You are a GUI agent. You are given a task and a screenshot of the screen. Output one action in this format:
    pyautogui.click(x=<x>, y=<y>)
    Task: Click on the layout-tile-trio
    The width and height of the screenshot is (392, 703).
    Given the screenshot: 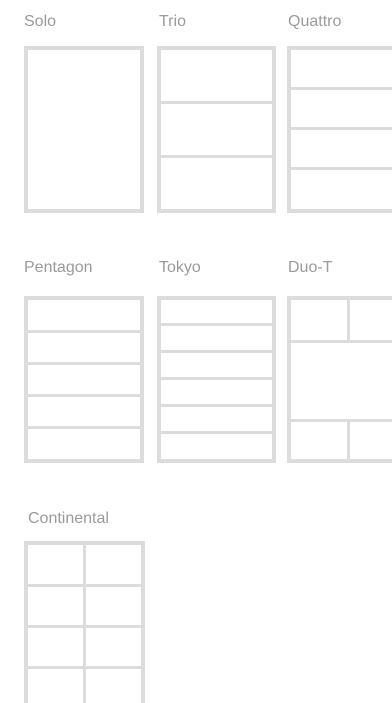 What is the action you would take?
    pyautogui.click(x=216, y=129)
    